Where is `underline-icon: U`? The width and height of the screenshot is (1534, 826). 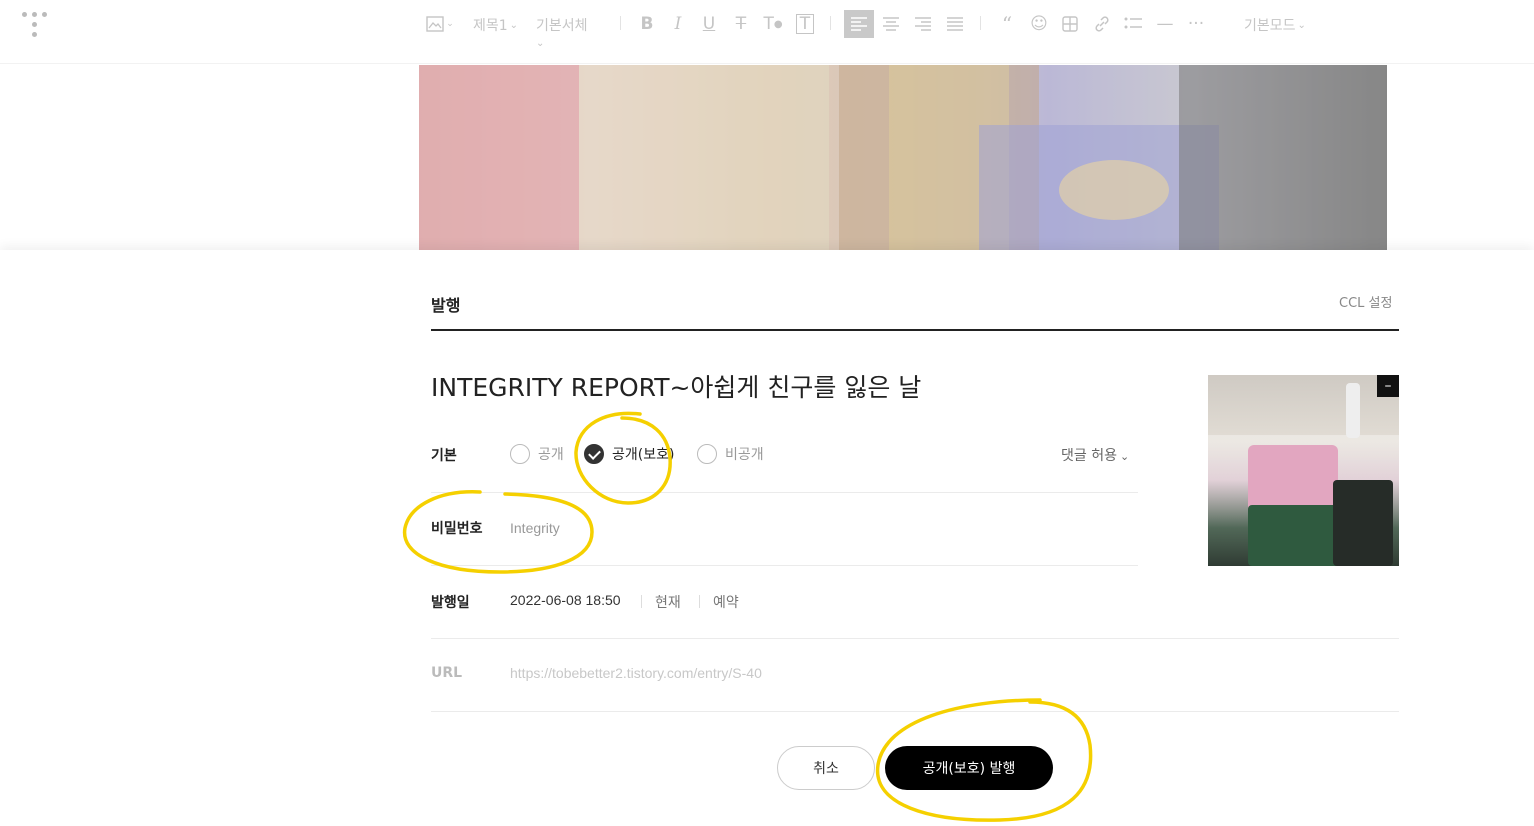
underline-icon: U is located at coordinates (709, 24).